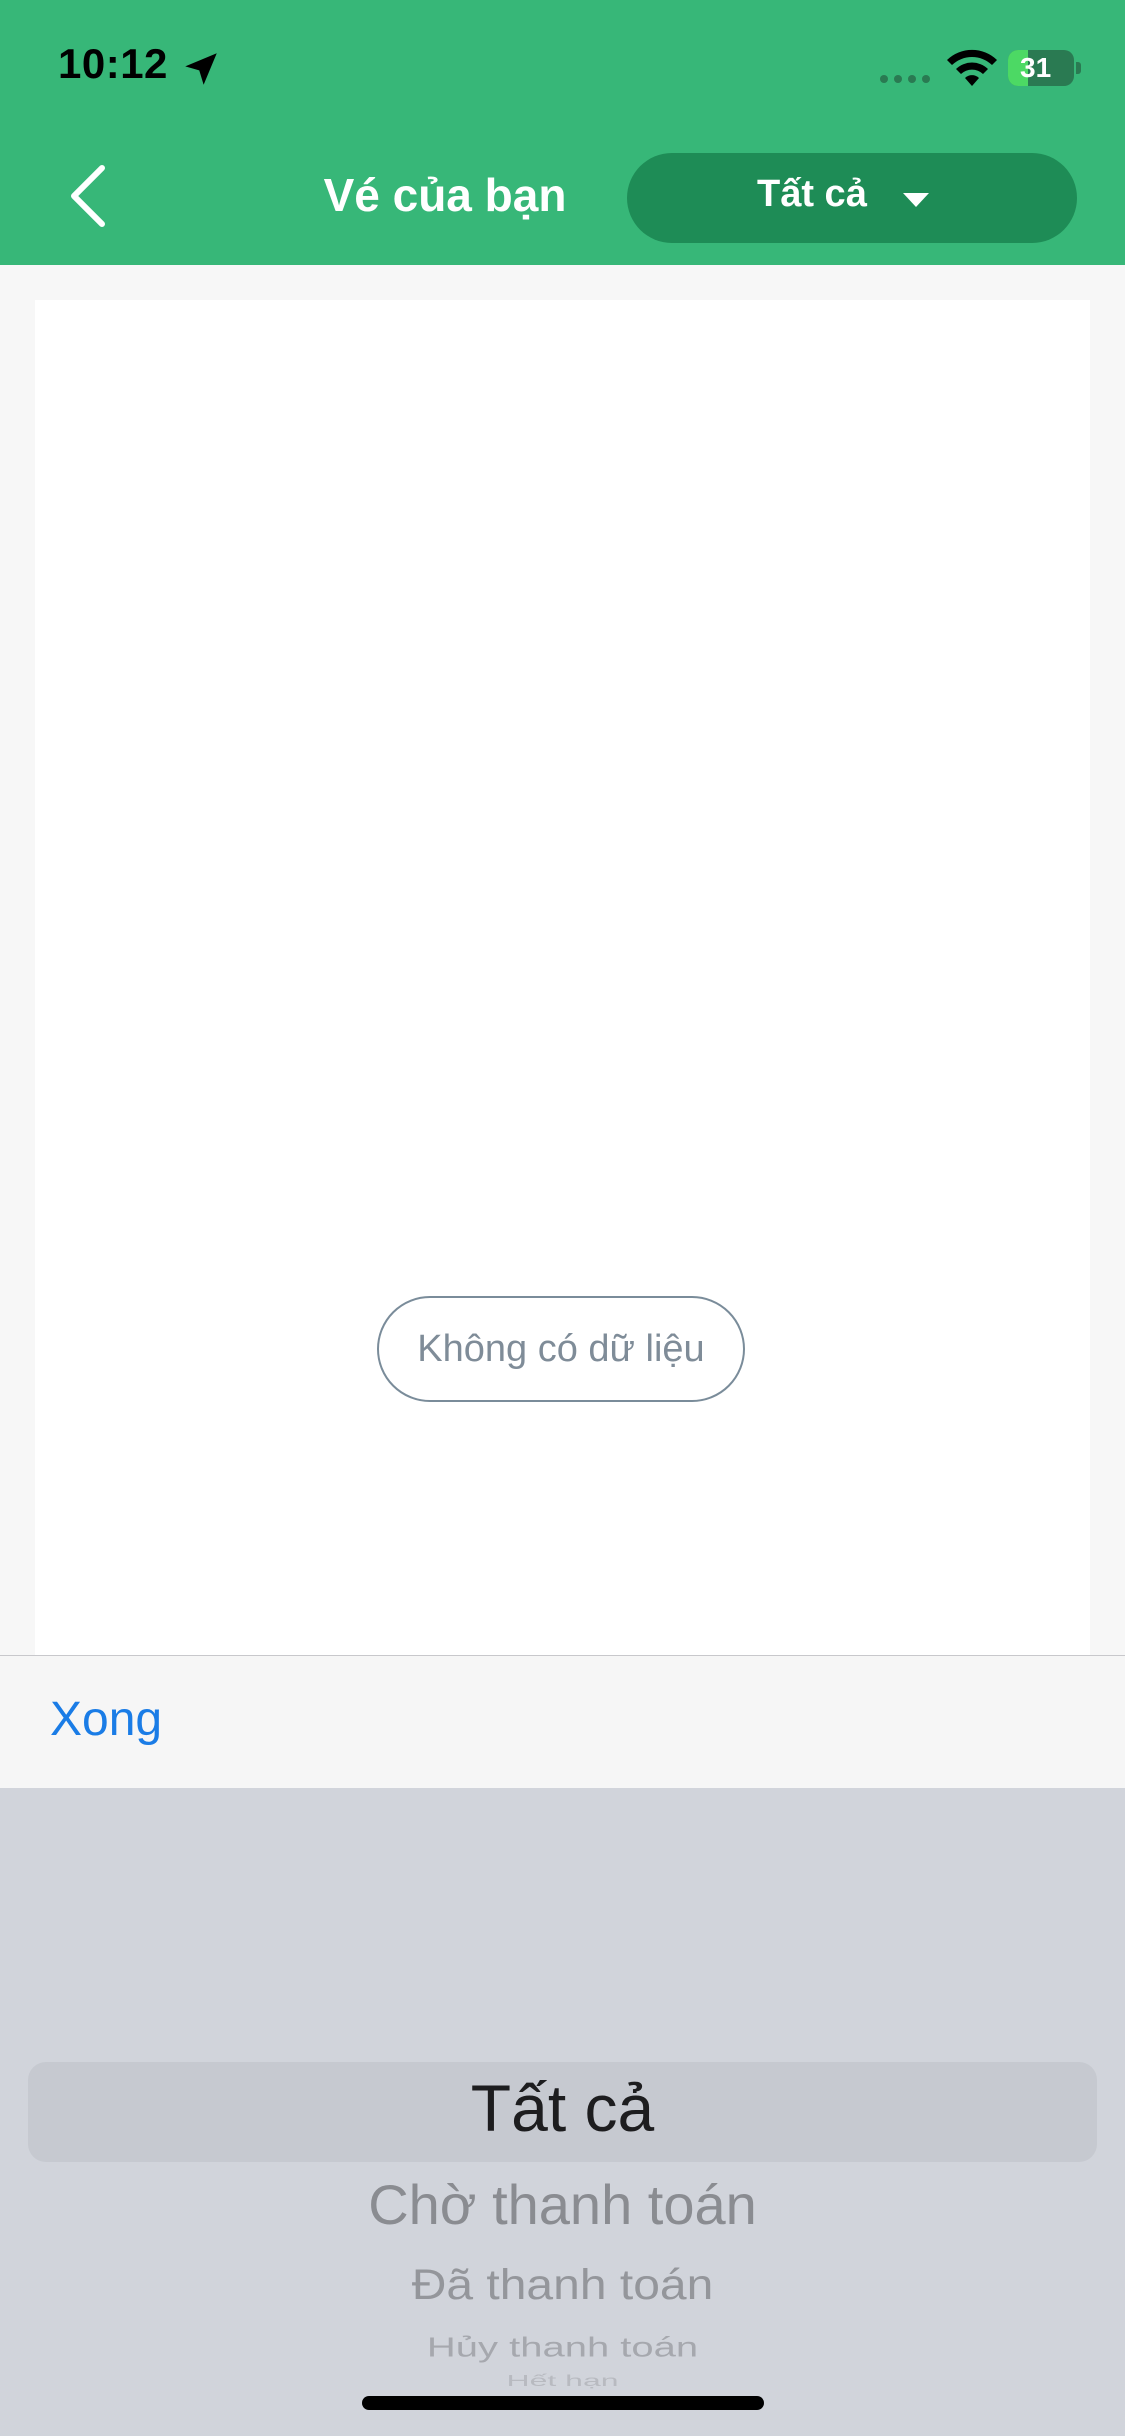 This screenshot has width=1125, height=2436. Describe the element at coordinates (562, 2380) in the screenshot. I see `picker-option: Hết hạn` at that location.